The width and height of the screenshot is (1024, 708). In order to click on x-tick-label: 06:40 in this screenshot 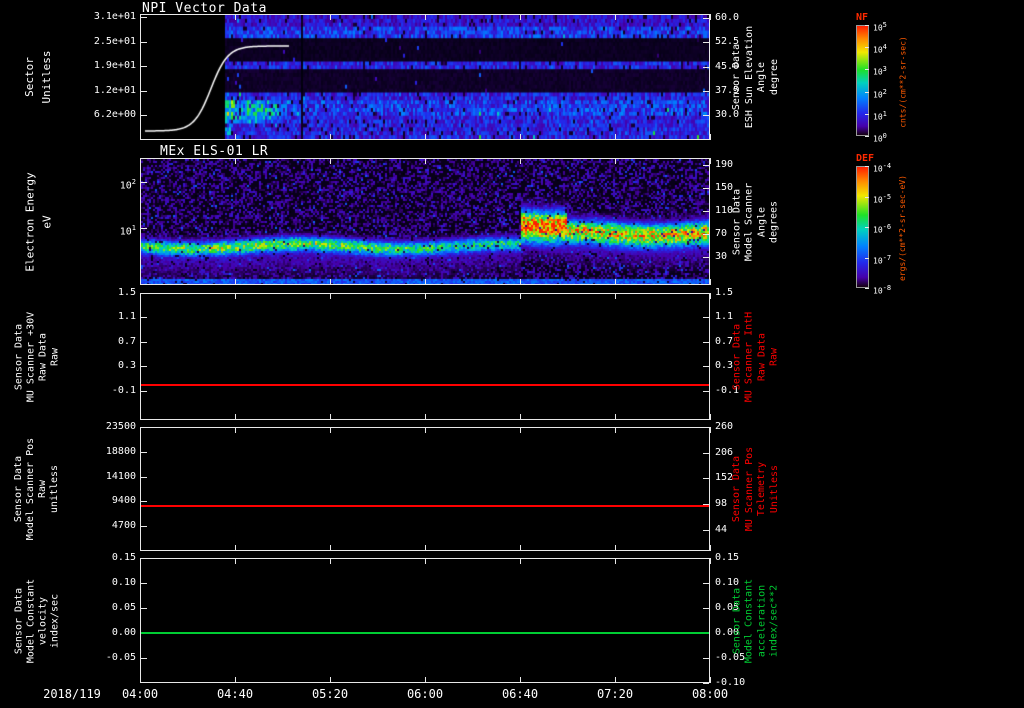, I will do `click(520, 694)`.